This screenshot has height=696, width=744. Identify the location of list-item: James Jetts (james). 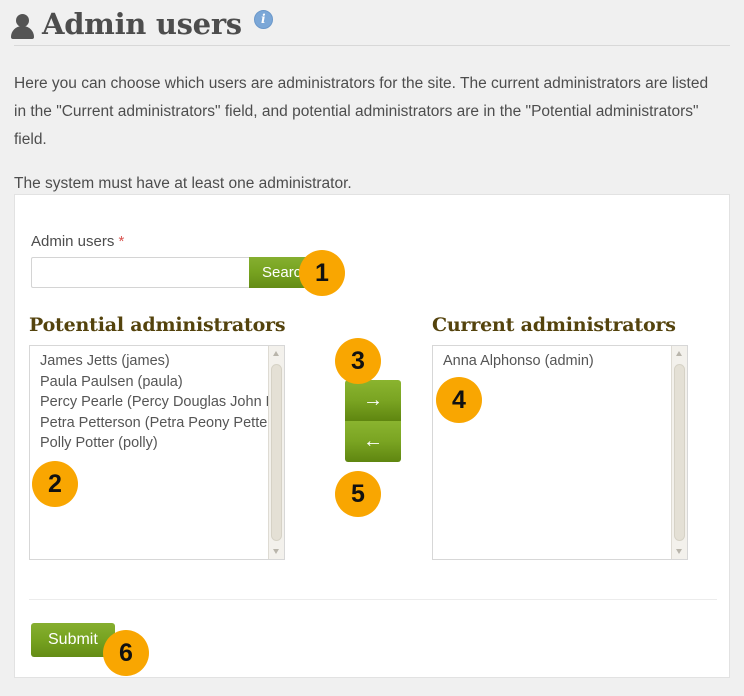
(154, 361).